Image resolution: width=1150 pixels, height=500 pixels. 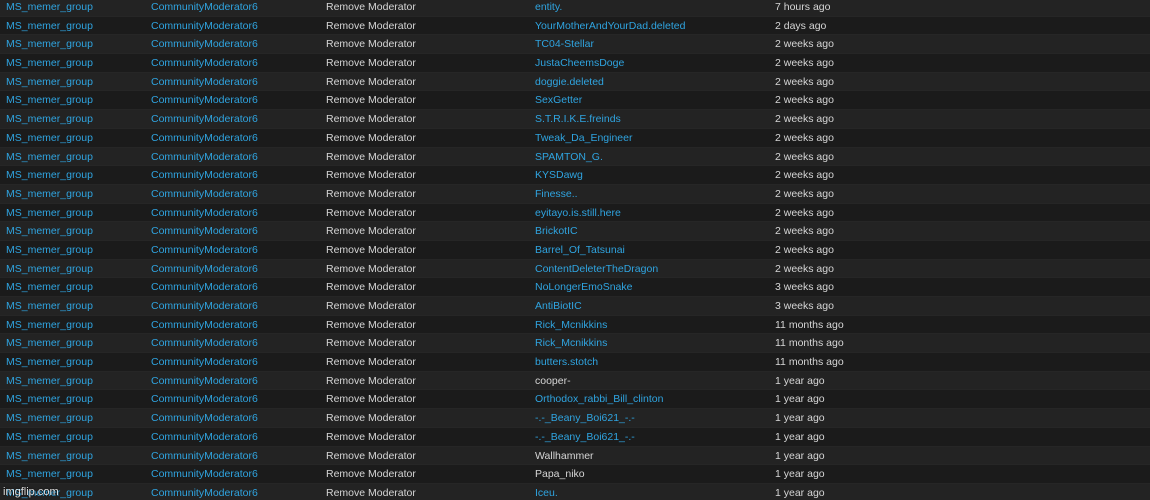 What do you see at coordinates (650, 82) in the screenshot?
I see `target-user-link: doggie.deleted` at bounding box center [650, 82].